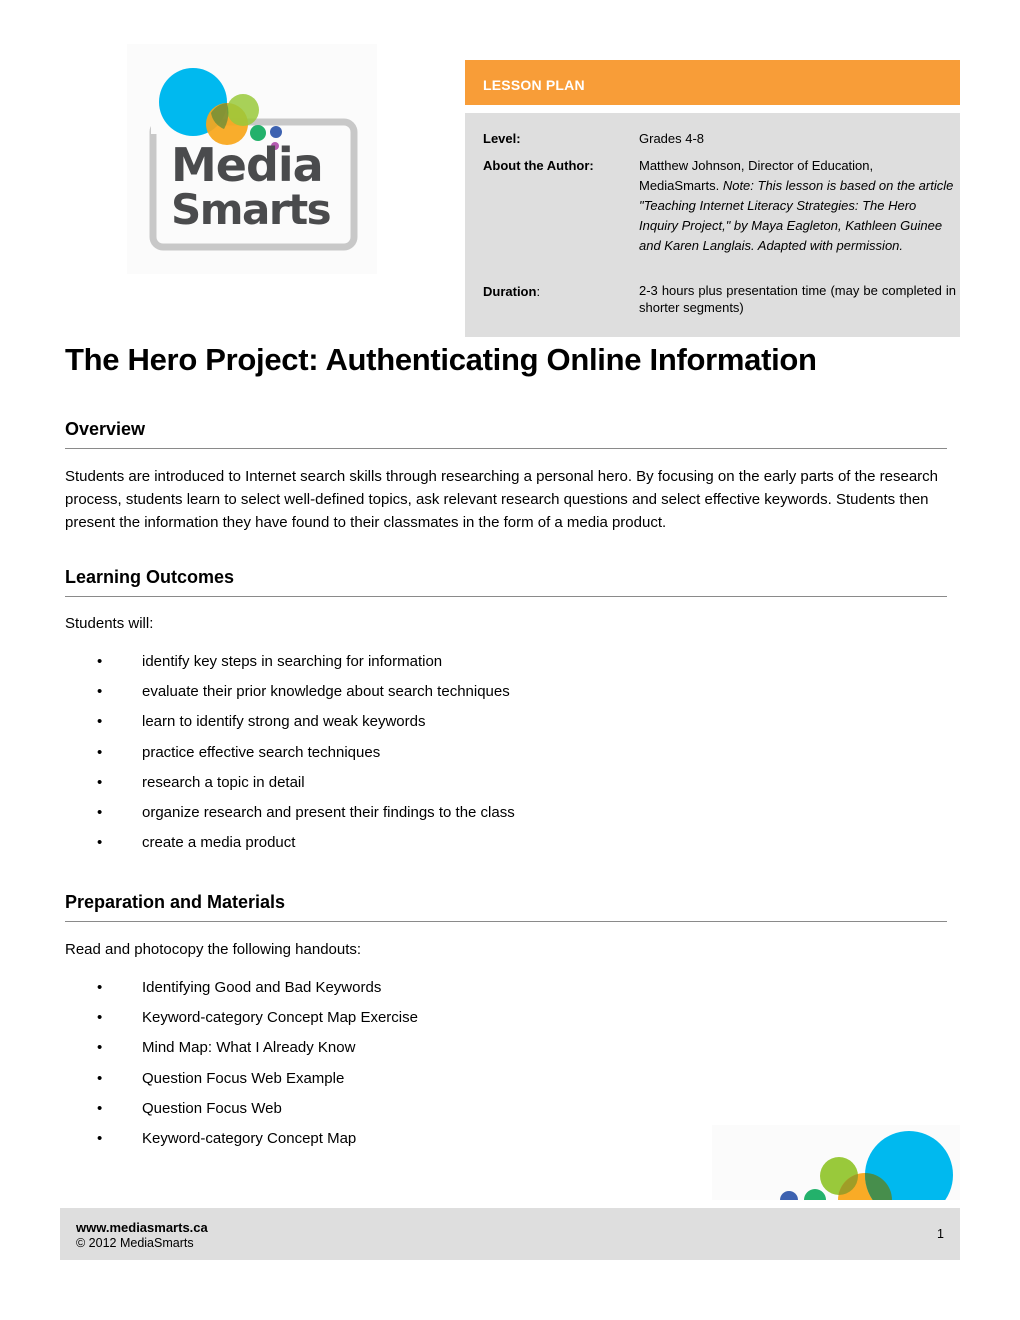  I want to click on mediasmarts-logo: Media Smarts, so click(252, 159).